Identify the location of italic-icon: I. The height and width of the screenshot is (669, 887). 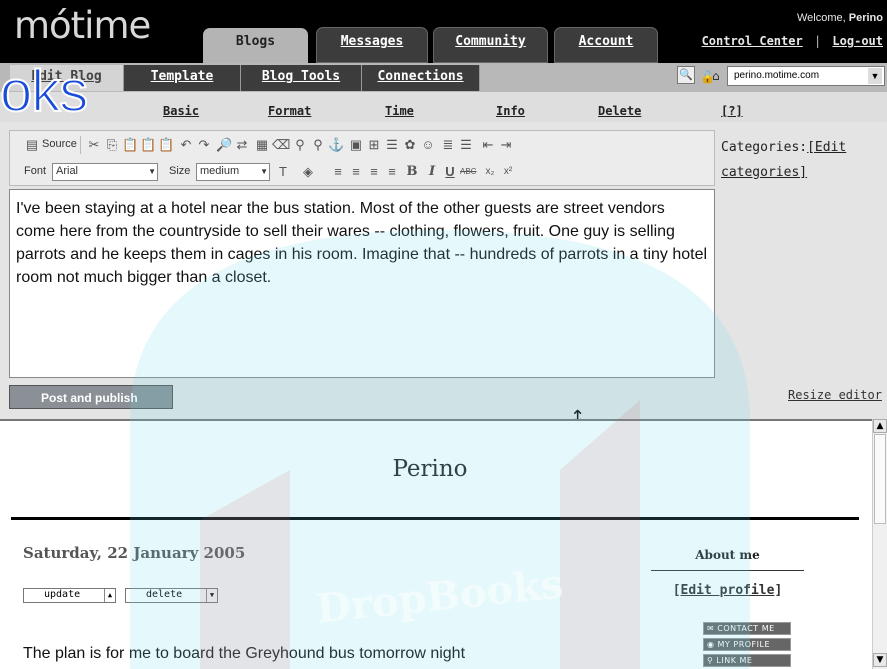
(432, 172).